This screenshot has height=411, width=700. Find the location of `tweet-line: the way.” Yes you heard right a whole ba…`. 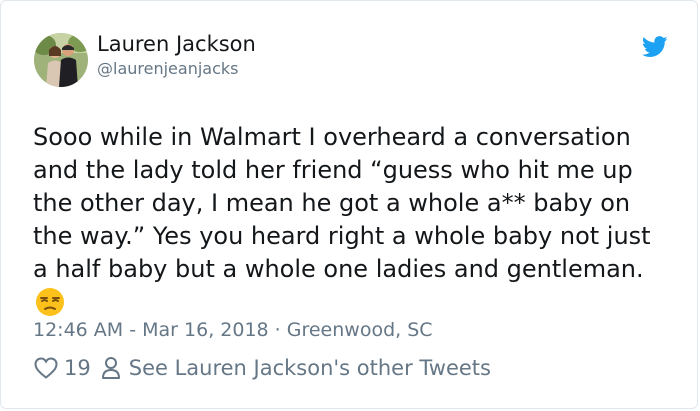

tweet-line: the way.” Yes you heard right a whole ba… is located at coordinates (342, 236).